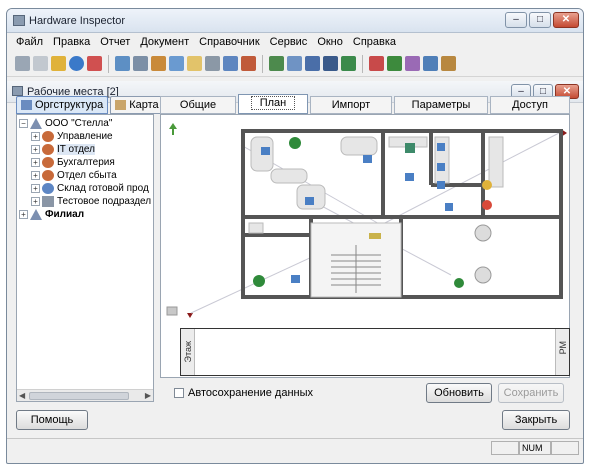  I want to click on maximize-button: □, so click(540, 20).